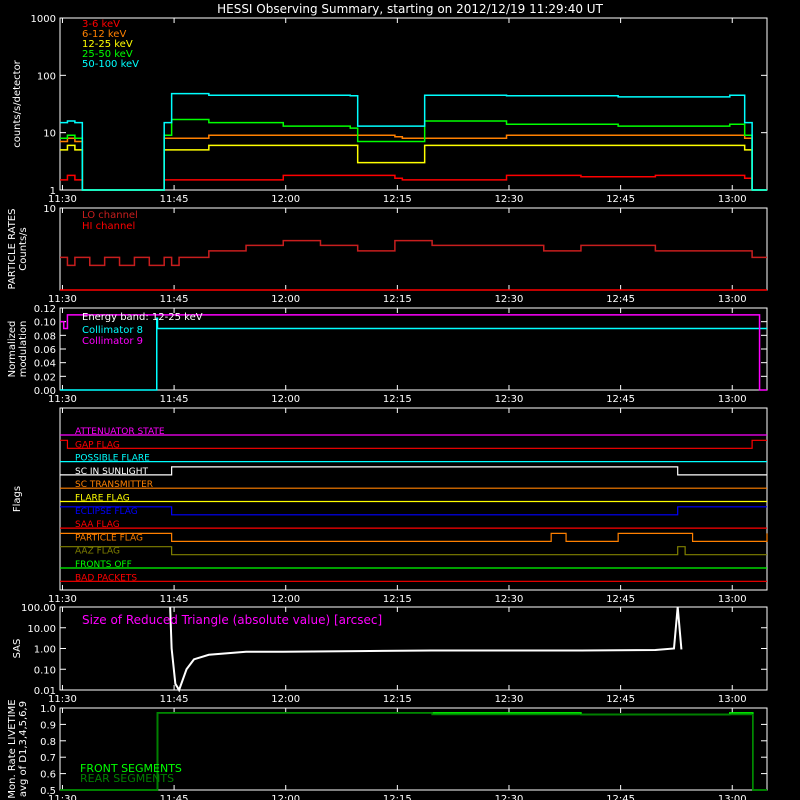  I want to click on y-tick-label: 1.00, so click(45, 650).